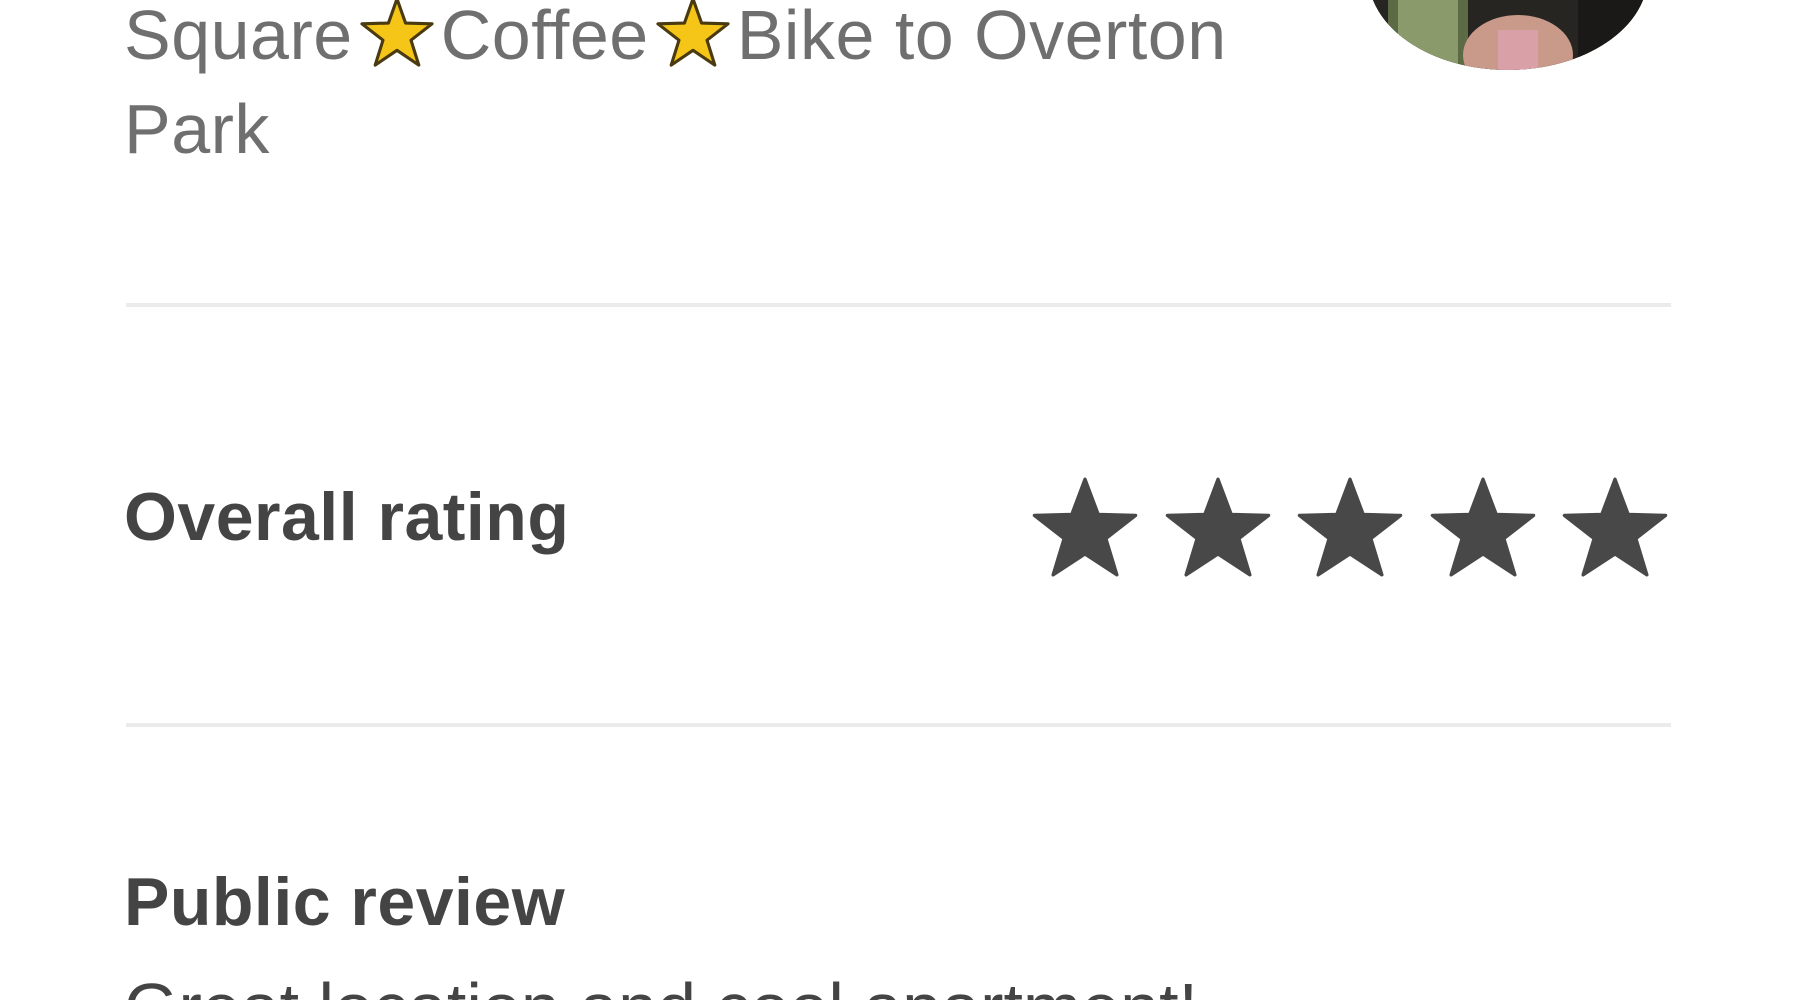 This screenshot has width=1800, height=1000. Describe the element at coordinates (661, 984) in the screenshot. I see `public-review-text: Great location and cool apartment!` at that location.